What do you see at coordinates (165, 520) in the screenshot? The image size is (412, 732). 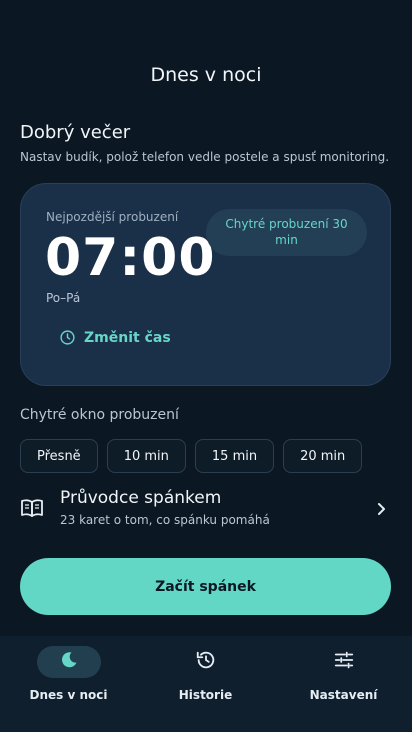 I see `guide-subtitle: 23 karet o tom, co spánku pomáhá` at bounding box center [165, 520].